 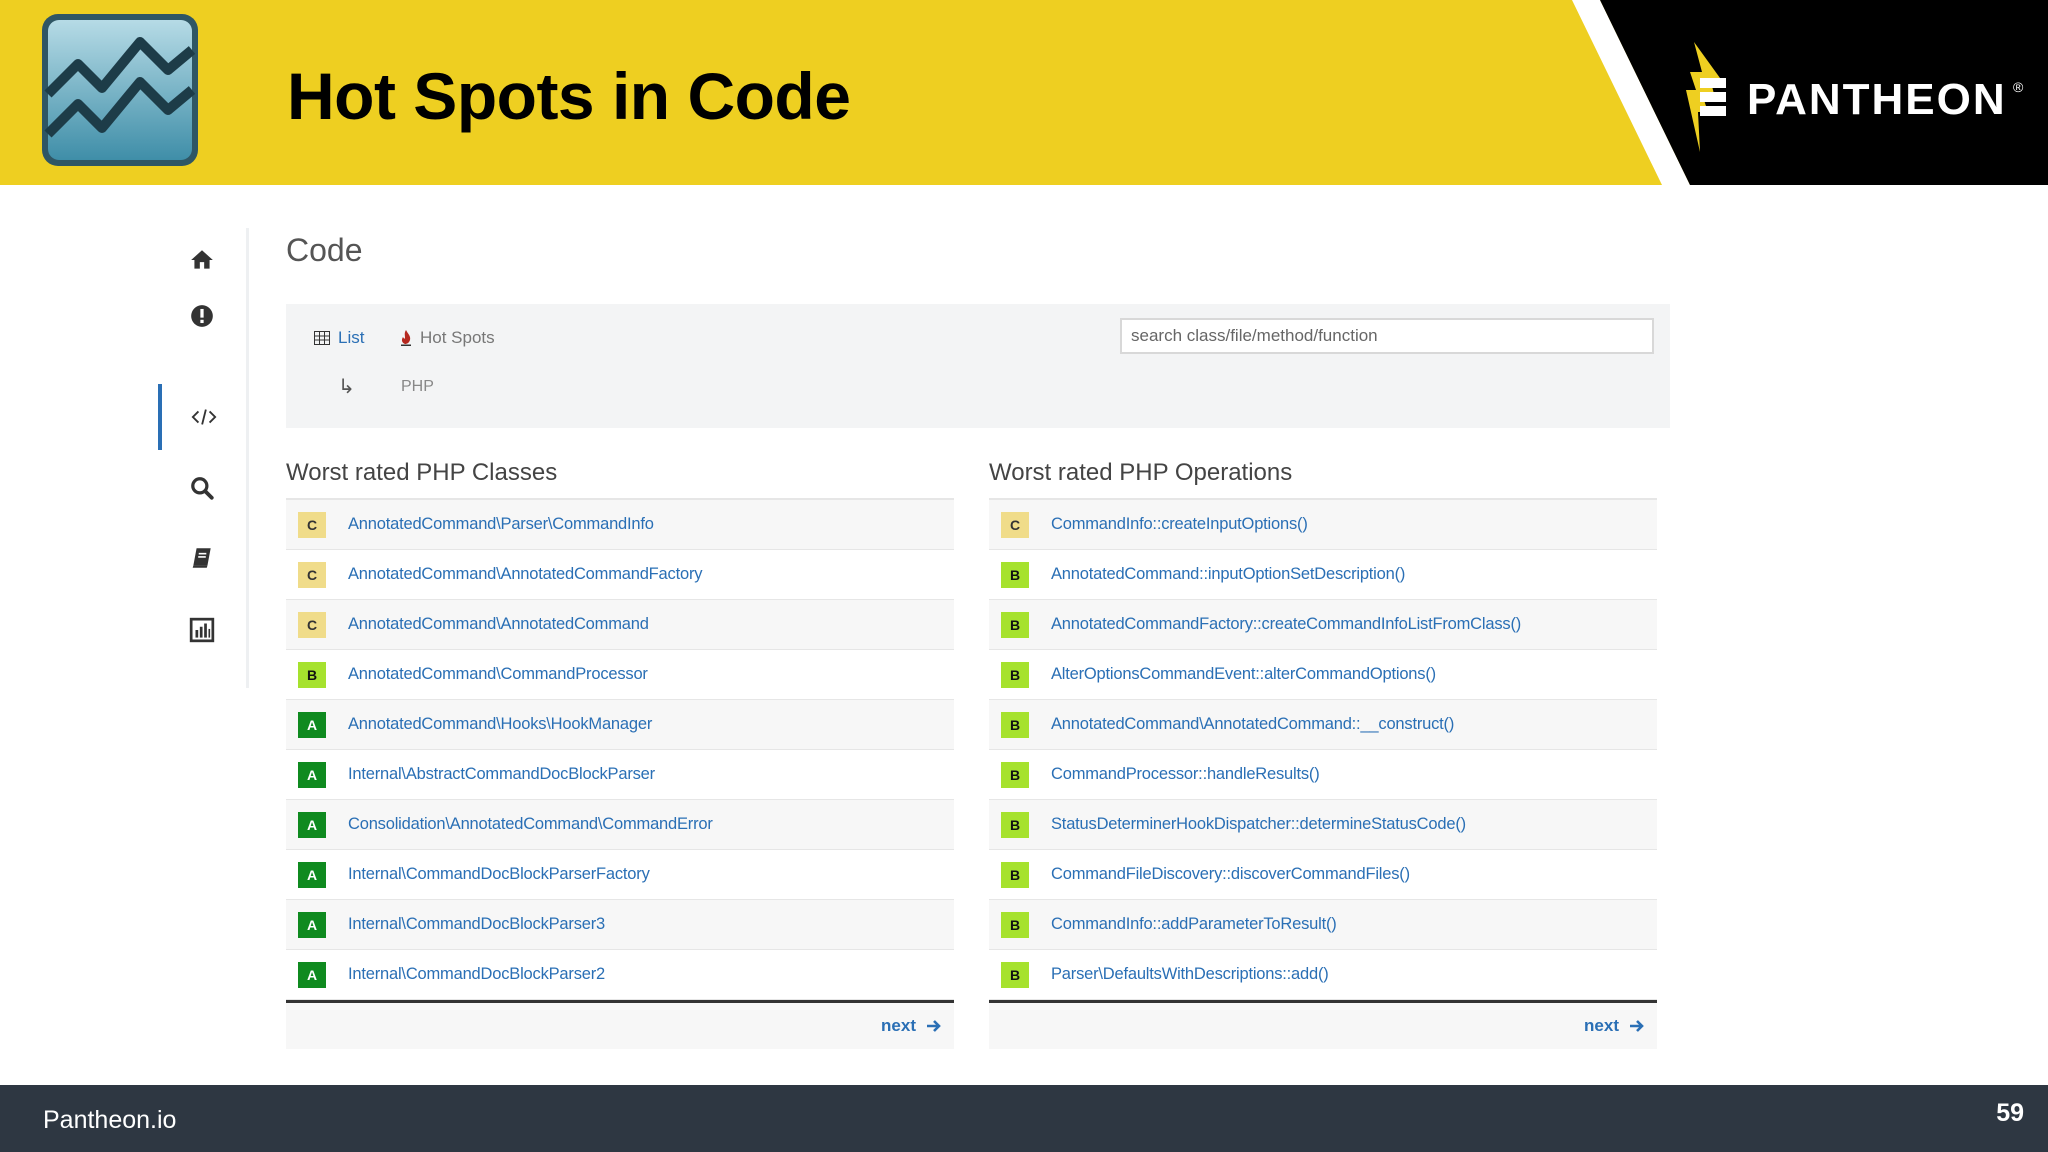 I want to click on app-sidebar, so click(x=203, y=458).